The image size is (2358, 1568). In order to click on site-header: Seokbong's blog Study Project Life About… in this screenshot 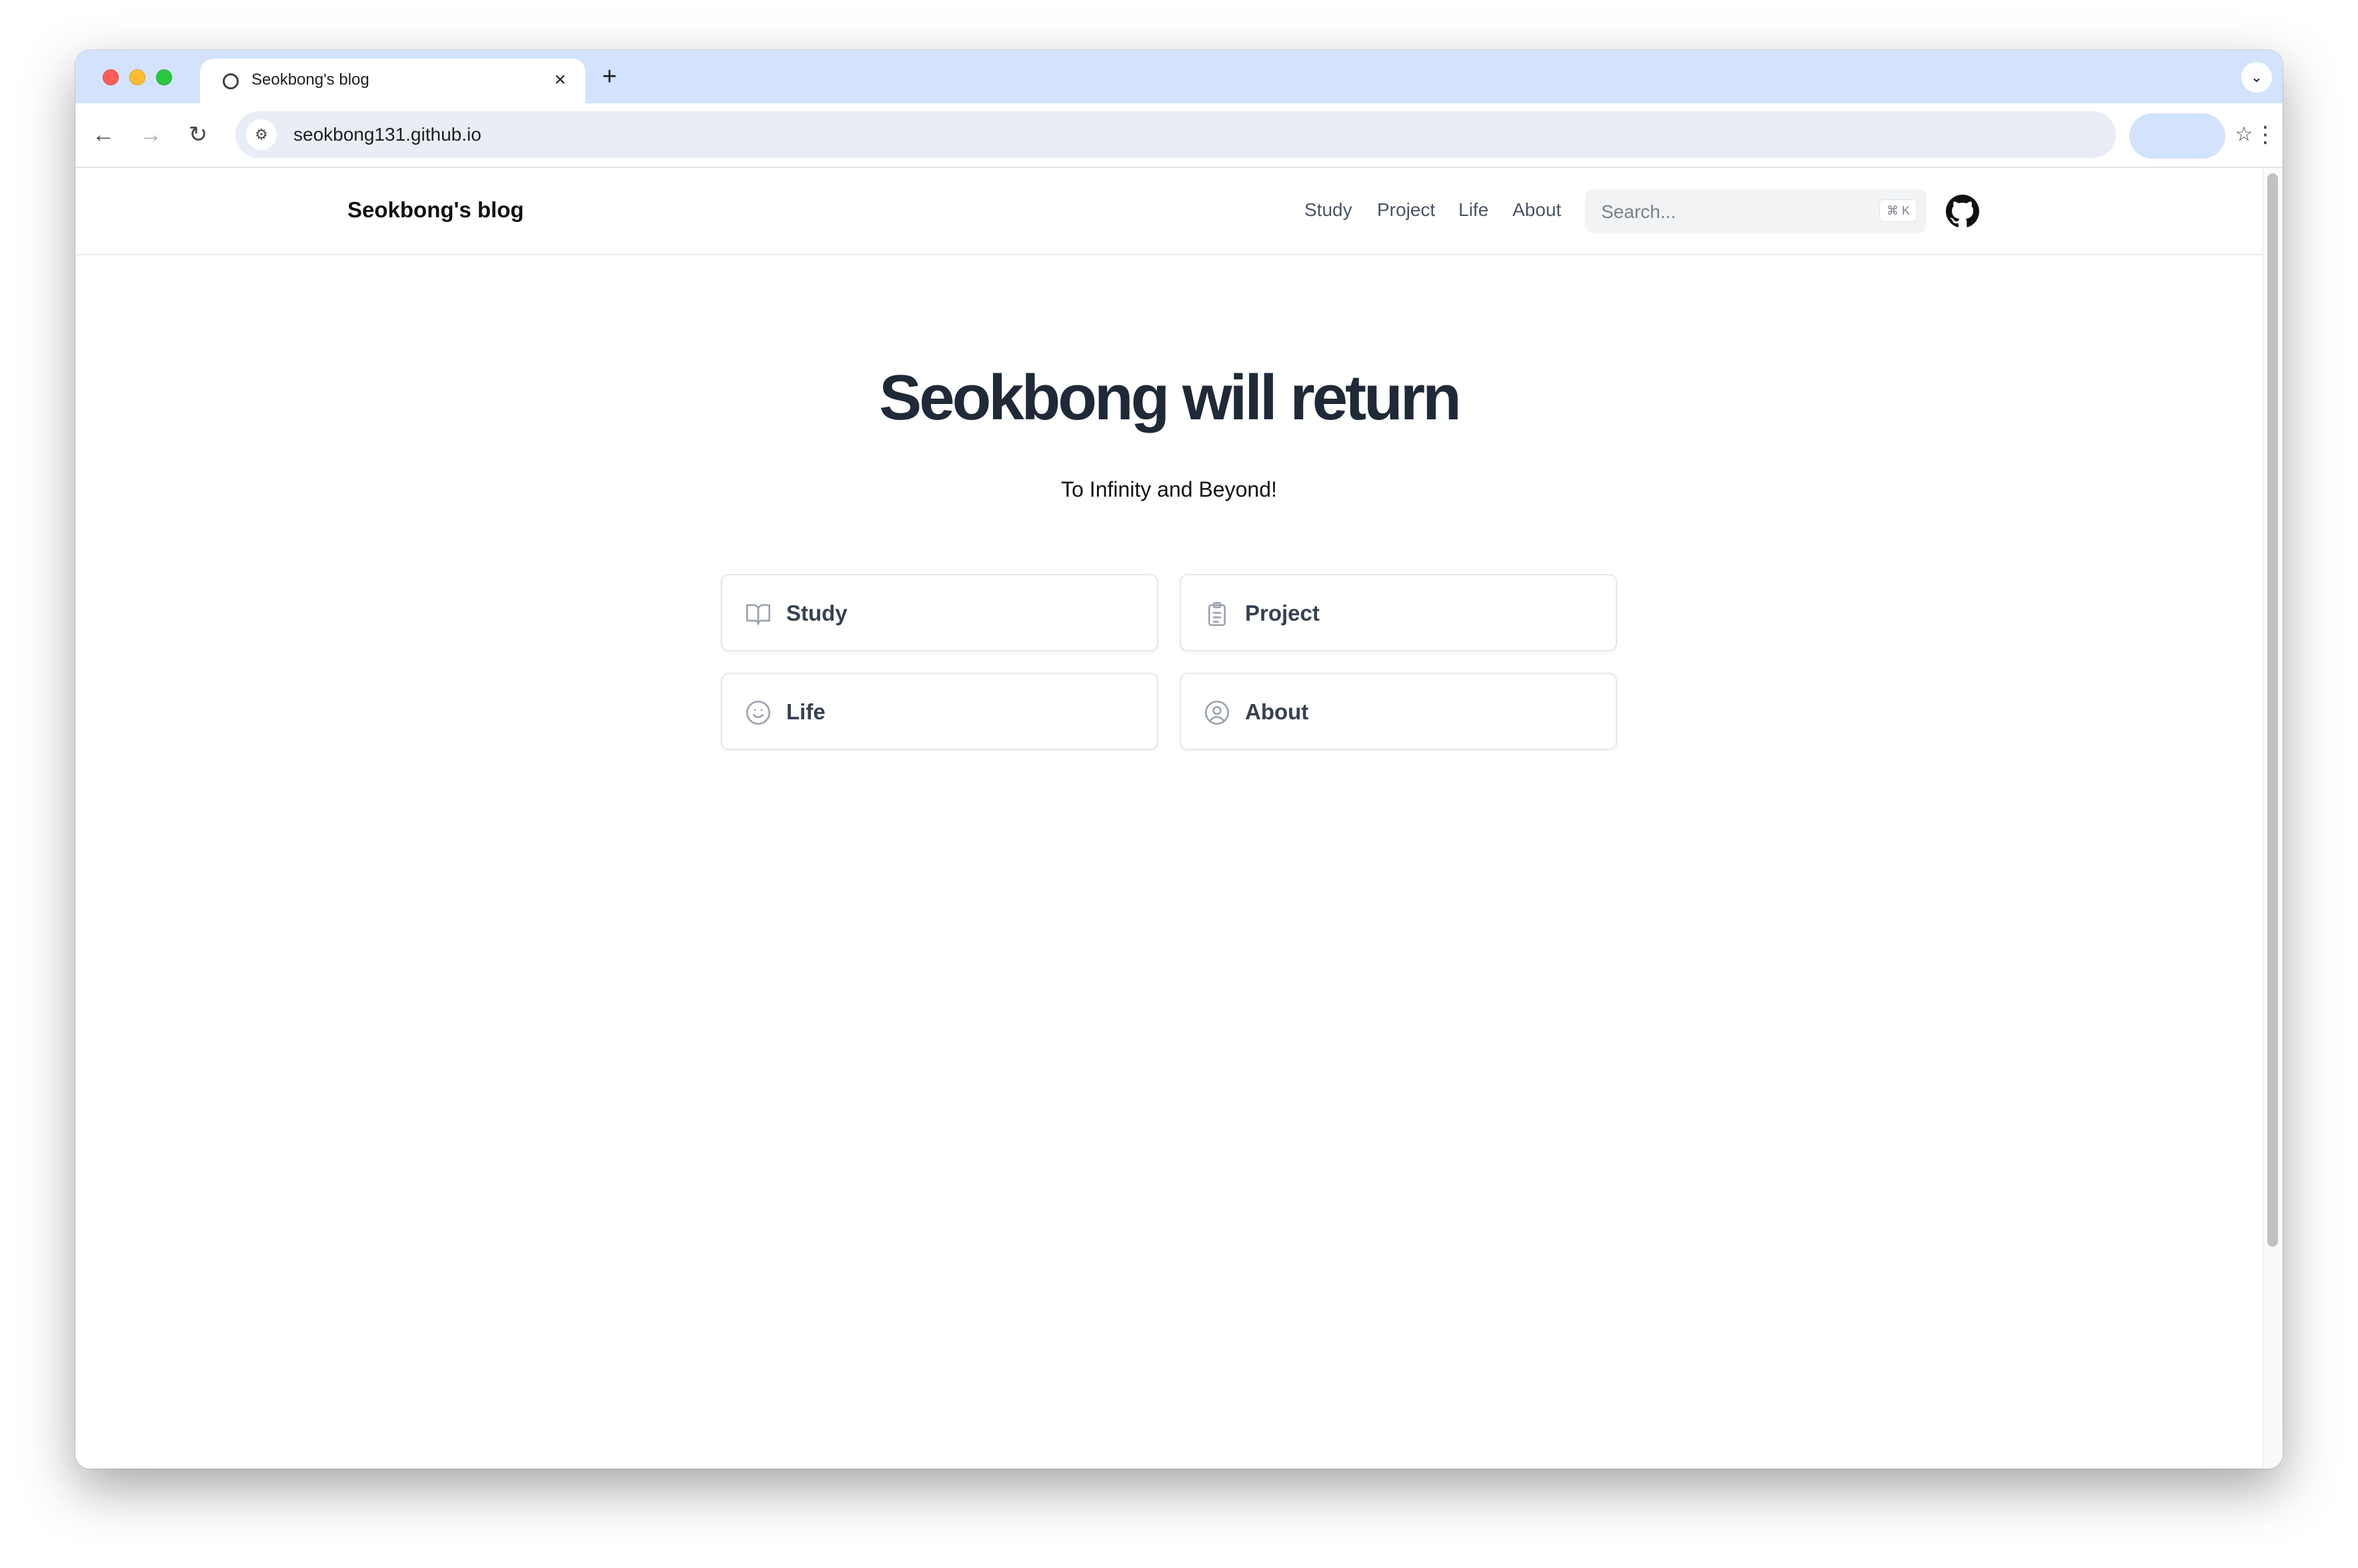, I will do `click(1169, 211)`.